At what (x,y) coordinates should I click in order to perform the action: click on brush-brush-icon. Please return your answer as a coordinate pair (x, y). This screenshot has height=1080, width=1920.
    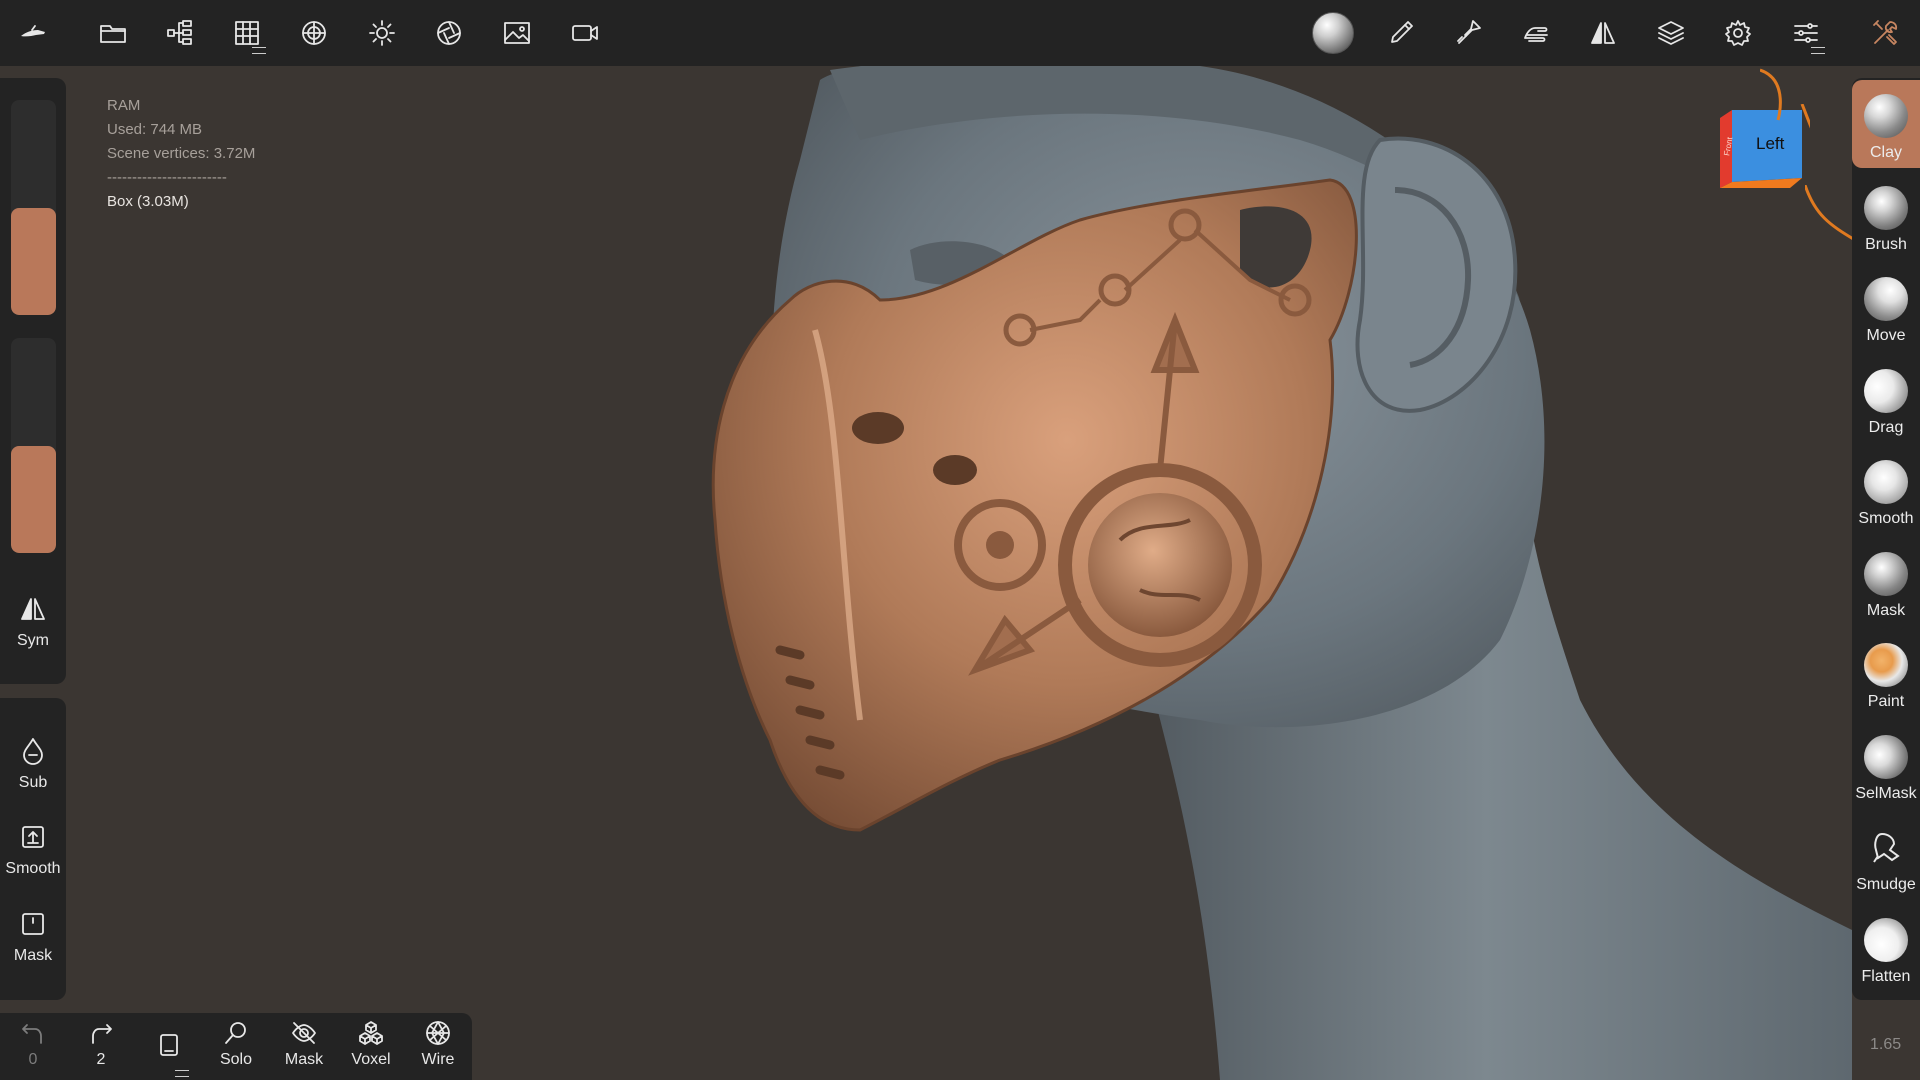
    Looking at the image, I should click on (1886, 207).